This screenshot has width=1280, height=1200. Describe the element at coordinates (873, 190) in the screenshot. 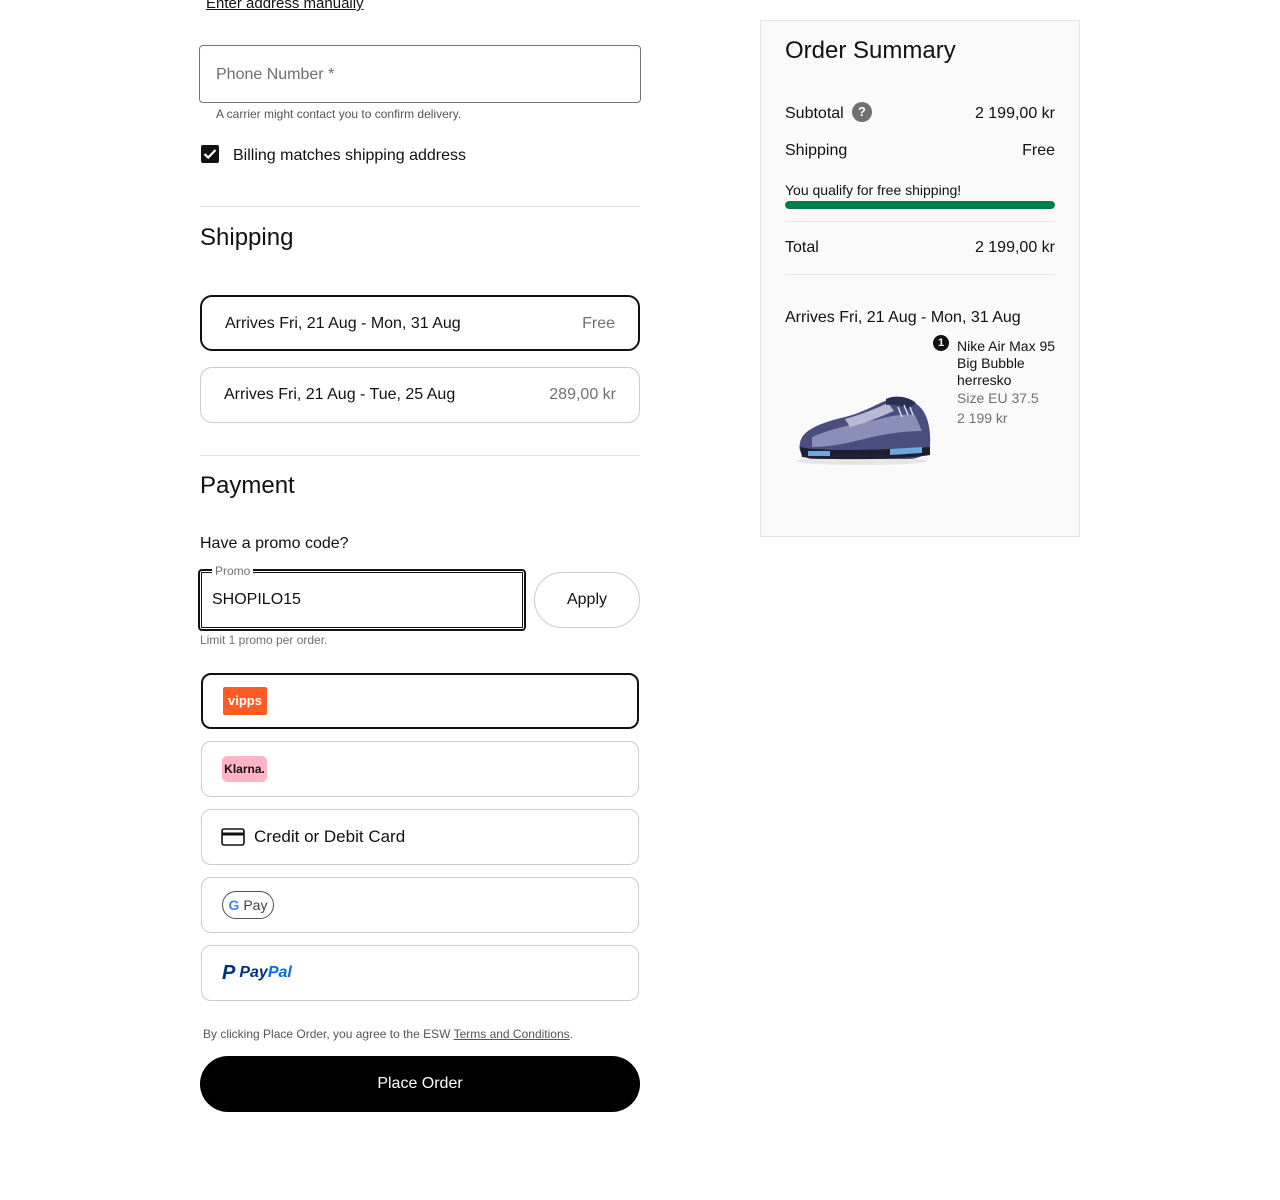

I see `free-shipping-message: You qualify for free shipping!` at that location.